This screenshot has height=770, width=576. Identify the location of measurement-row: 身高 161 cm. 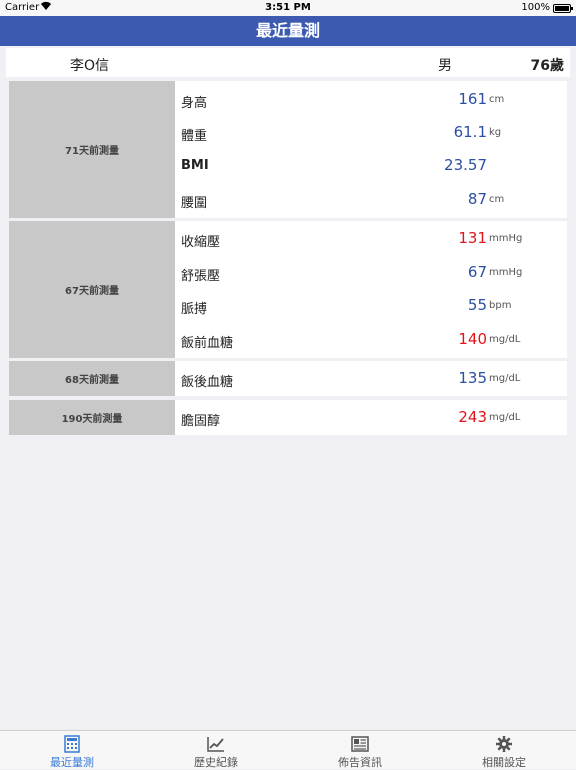
(371, 100).